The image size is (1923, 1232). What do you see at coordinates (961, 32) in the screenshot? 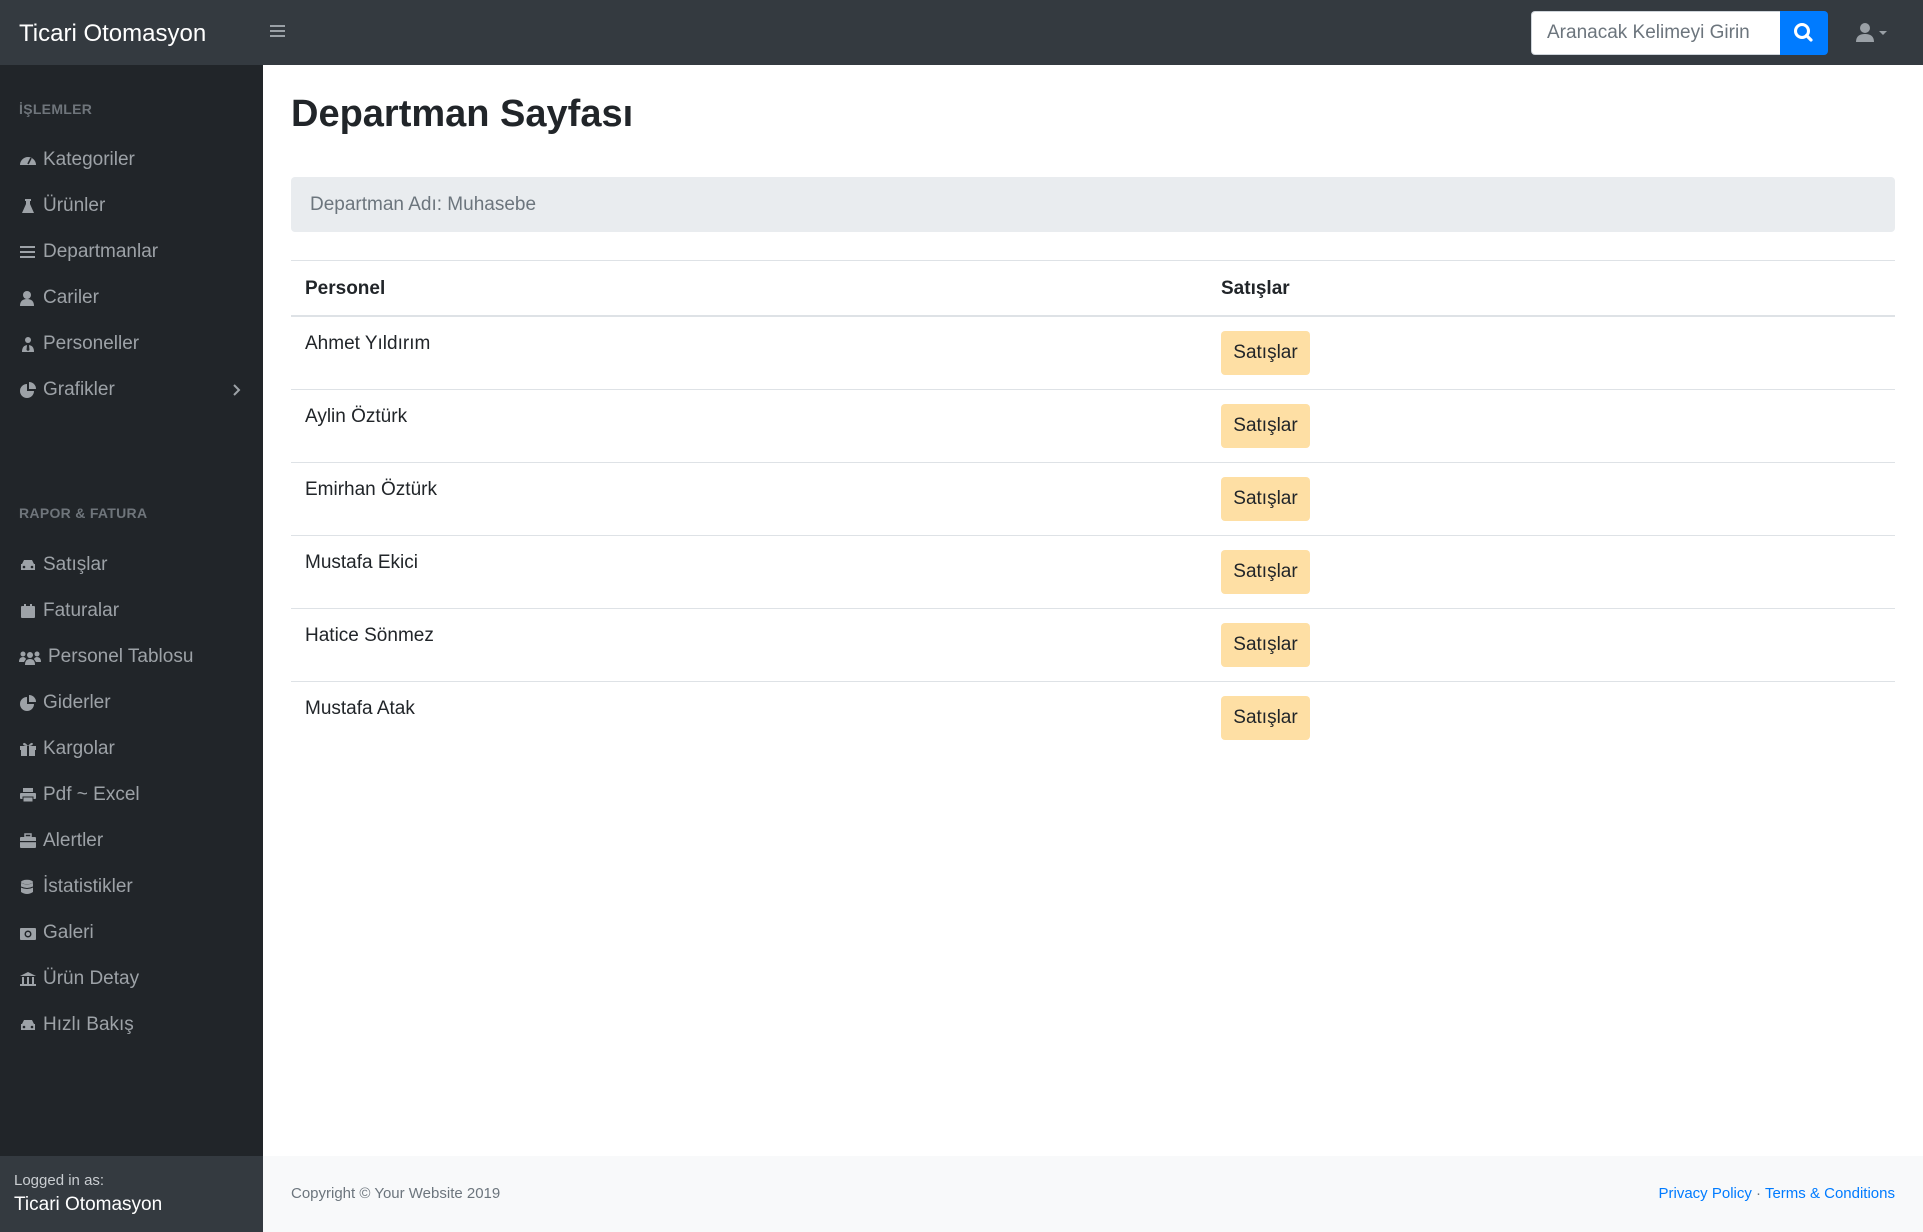
I see `top-navbar: Ticari Otomasyon` at bounding box center [961, 32].